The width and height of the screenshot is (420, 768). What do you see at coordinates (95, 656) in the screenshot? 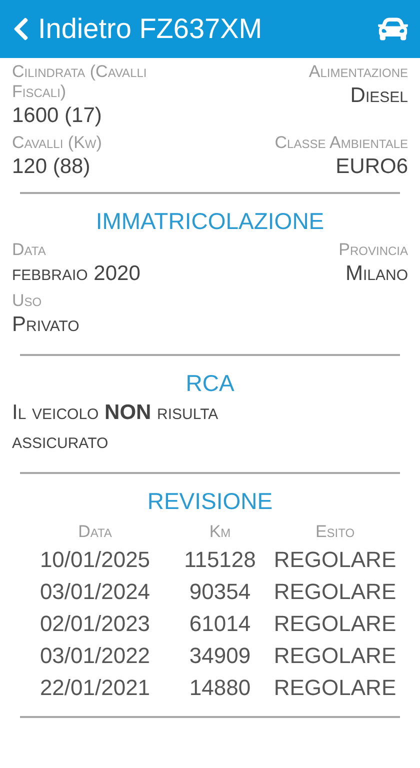
I see `table-cell-text: 03/01/2022` at bounding box center [95, 656].